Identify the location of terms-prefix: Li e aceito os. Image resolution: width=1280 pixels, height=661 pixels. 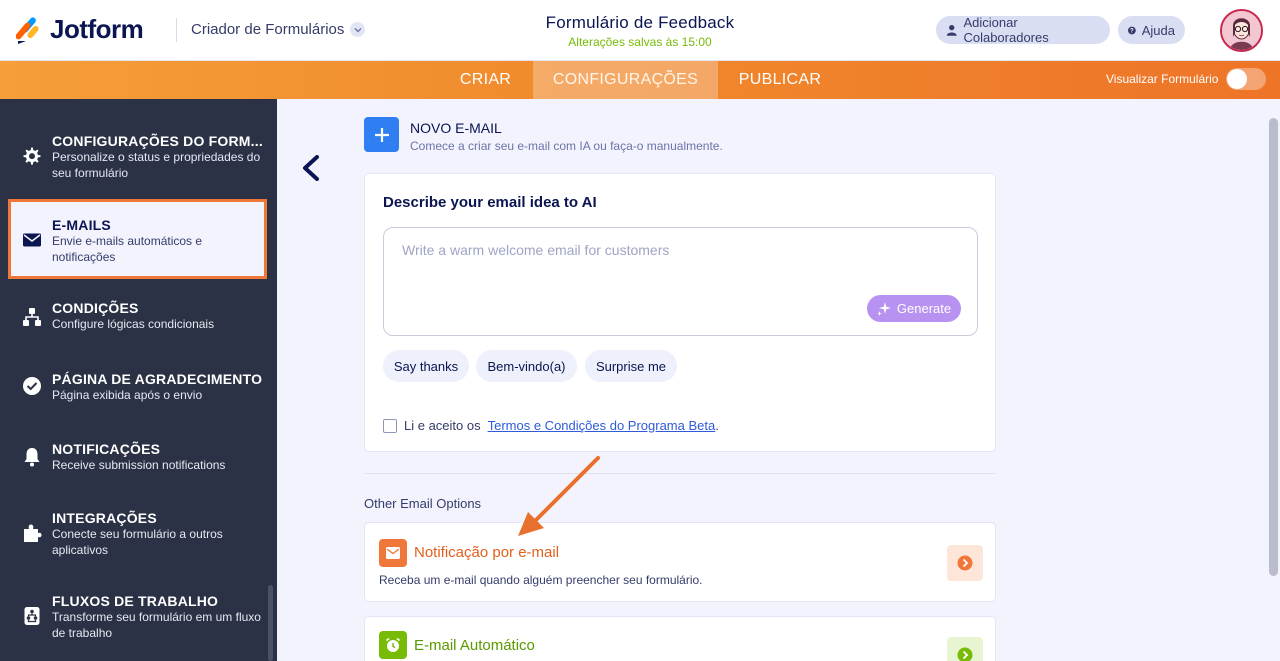
(442, 425).